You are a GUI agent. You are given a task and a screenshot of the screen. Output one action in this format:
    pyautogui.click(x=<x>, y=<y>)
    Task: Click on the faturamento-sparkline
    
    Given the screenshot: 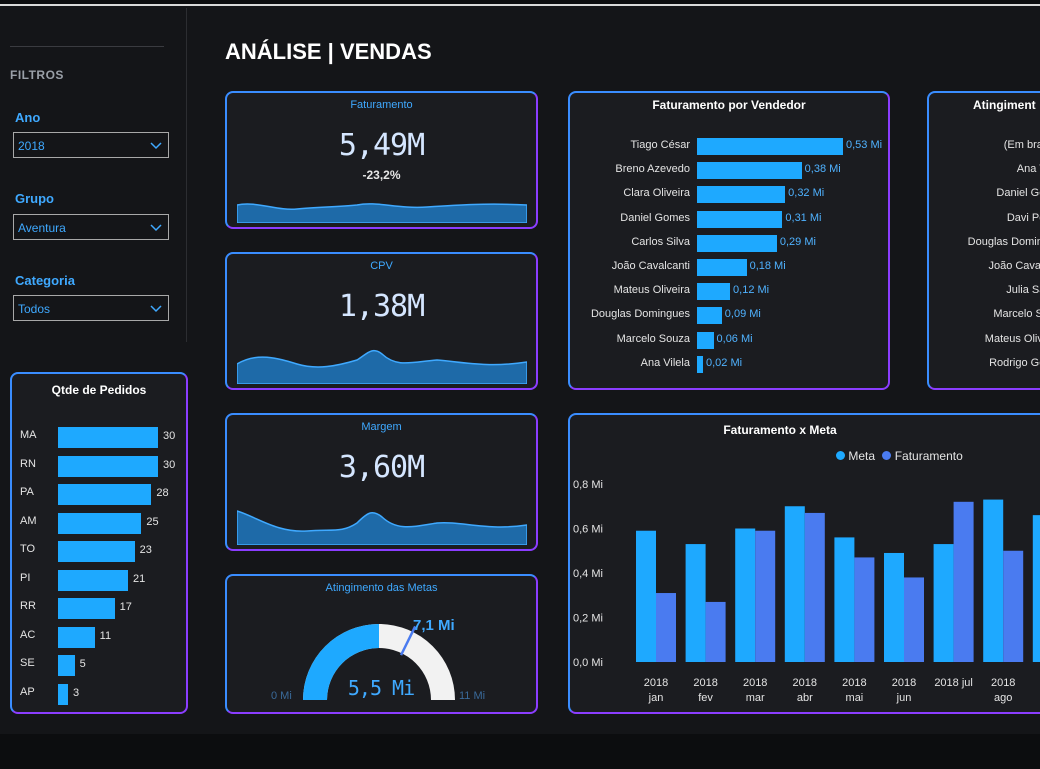 What is the action you would take?
    pyautogui.click(x=382, y=213)
    